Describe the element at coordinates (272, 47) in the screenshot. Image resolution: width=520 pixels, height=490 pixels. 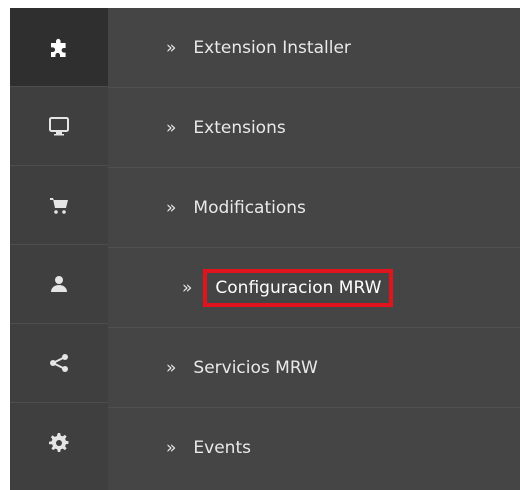
I see `menu-item-label: Extension Installer` at that location.